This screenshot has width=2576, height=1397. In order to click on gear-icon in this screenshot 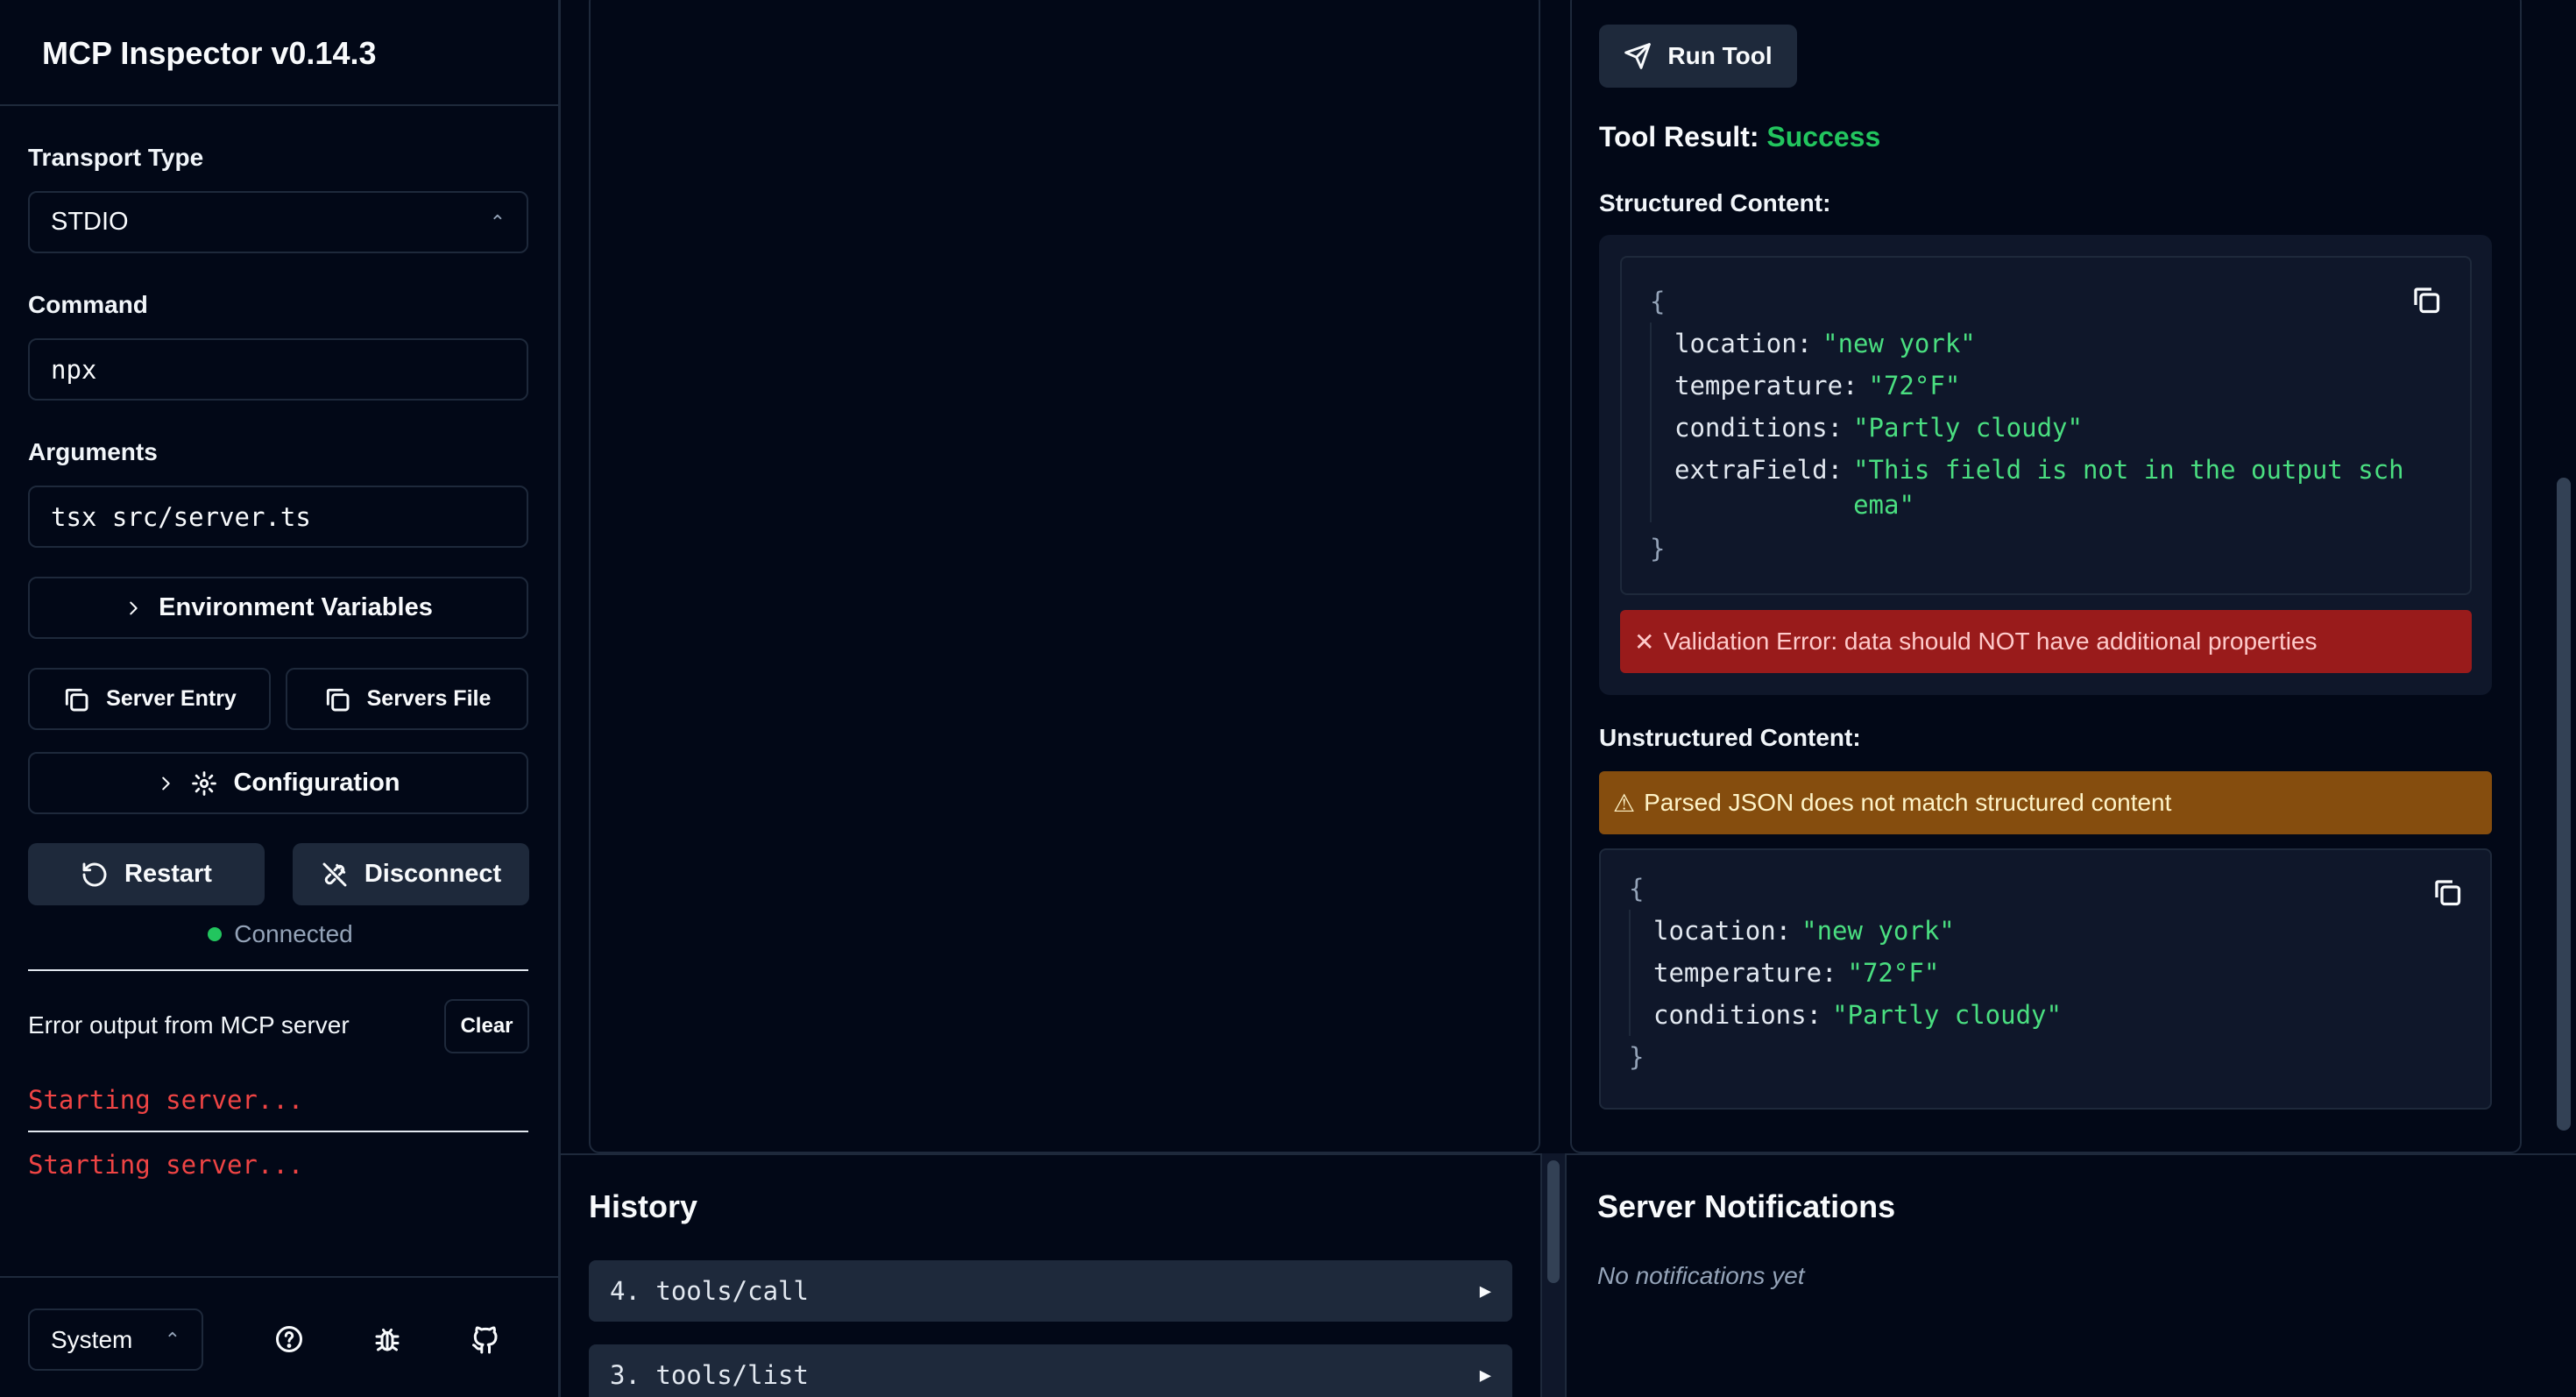, I will do `click(204, 783)`.